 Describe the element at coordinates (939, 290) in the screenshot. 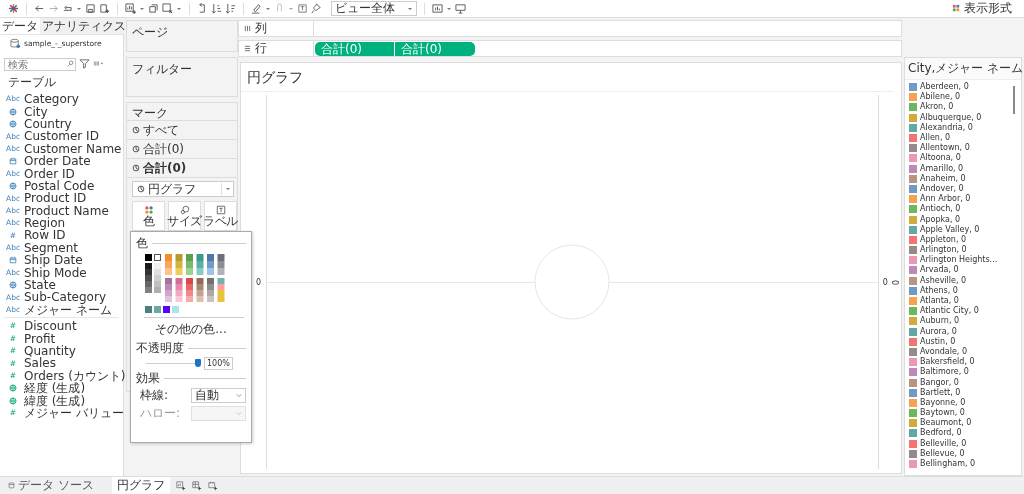

I see `legend-label: Athens, 0` at that location.